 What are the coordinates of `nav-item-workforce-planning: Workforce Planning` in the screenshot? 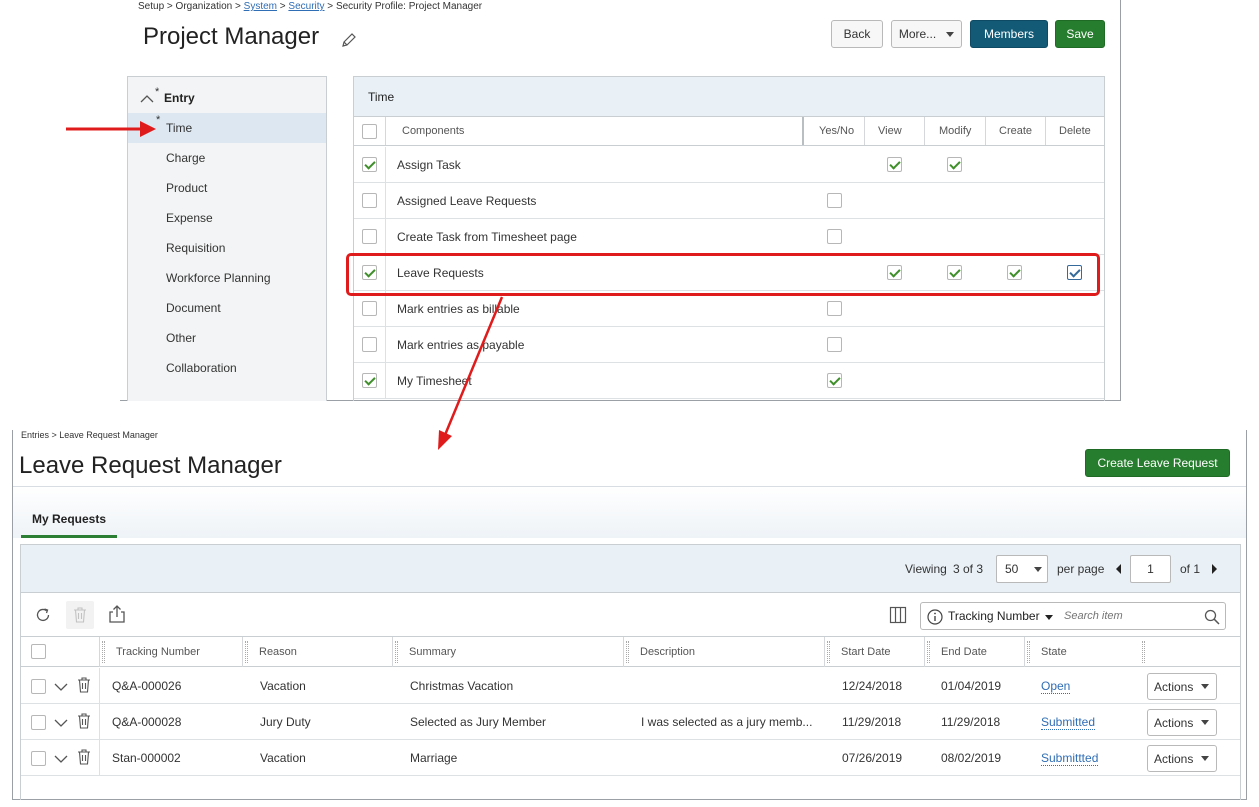 It's located at (227, 278).